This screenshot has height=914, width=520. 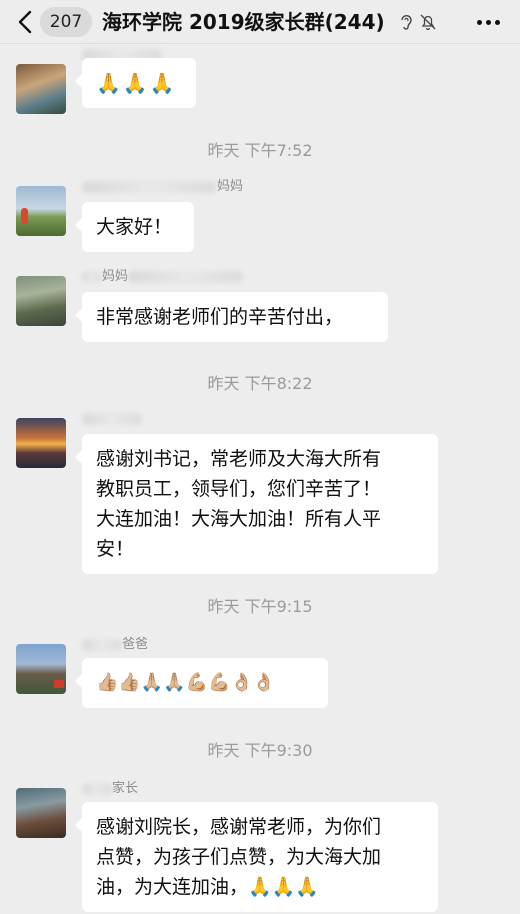 What do you see at coordinates (260, 606) in the screenshot?
I see `timestamp: 昨天 下午9:15` at bounding box center [260, 606].